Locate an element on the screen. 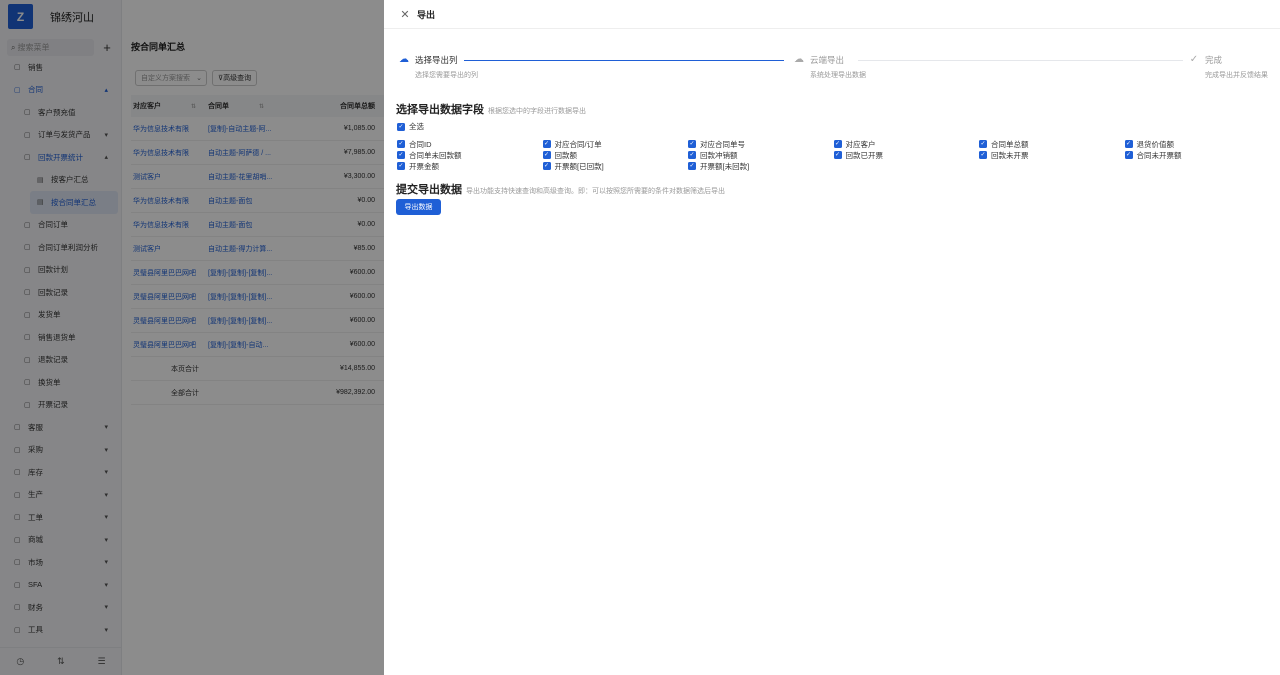 The image size is (1280, 675). step-desc: 完成导出并反馈结果 is located at coordinates (1236, 75).